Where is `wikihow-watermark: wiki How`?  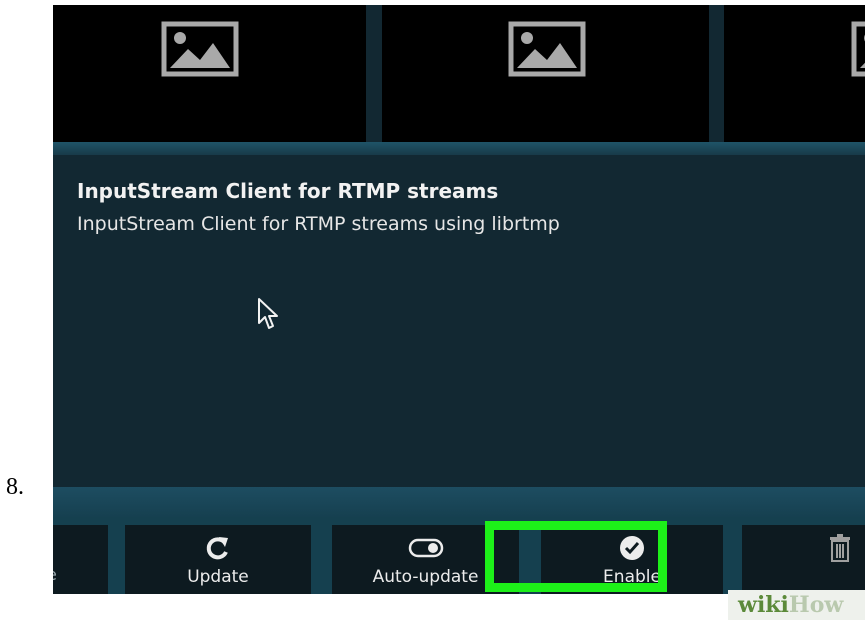 wikihow-watermark: wiki How is located at coordinates (796, 605).